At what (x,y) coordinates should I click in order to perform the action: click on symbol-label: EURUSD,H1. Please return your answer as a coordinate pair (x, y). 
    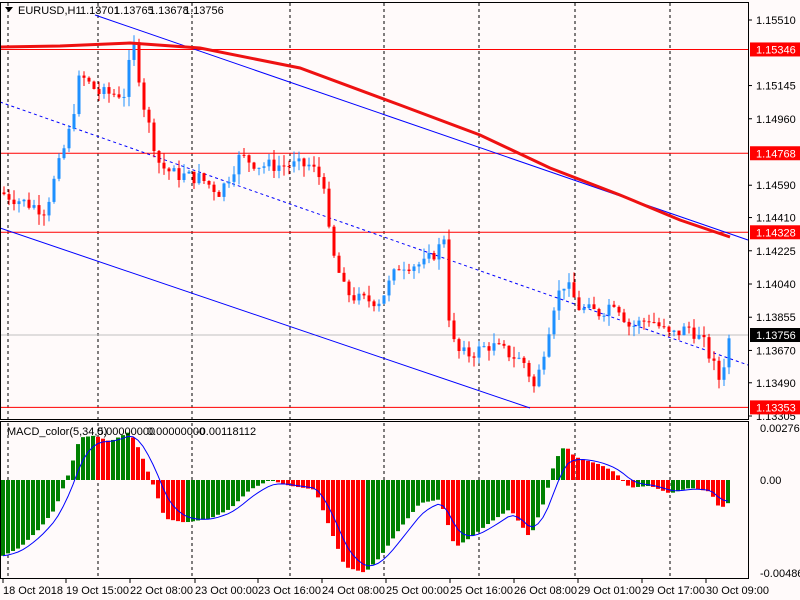
    Looking at the image, I should click on (50, 11).